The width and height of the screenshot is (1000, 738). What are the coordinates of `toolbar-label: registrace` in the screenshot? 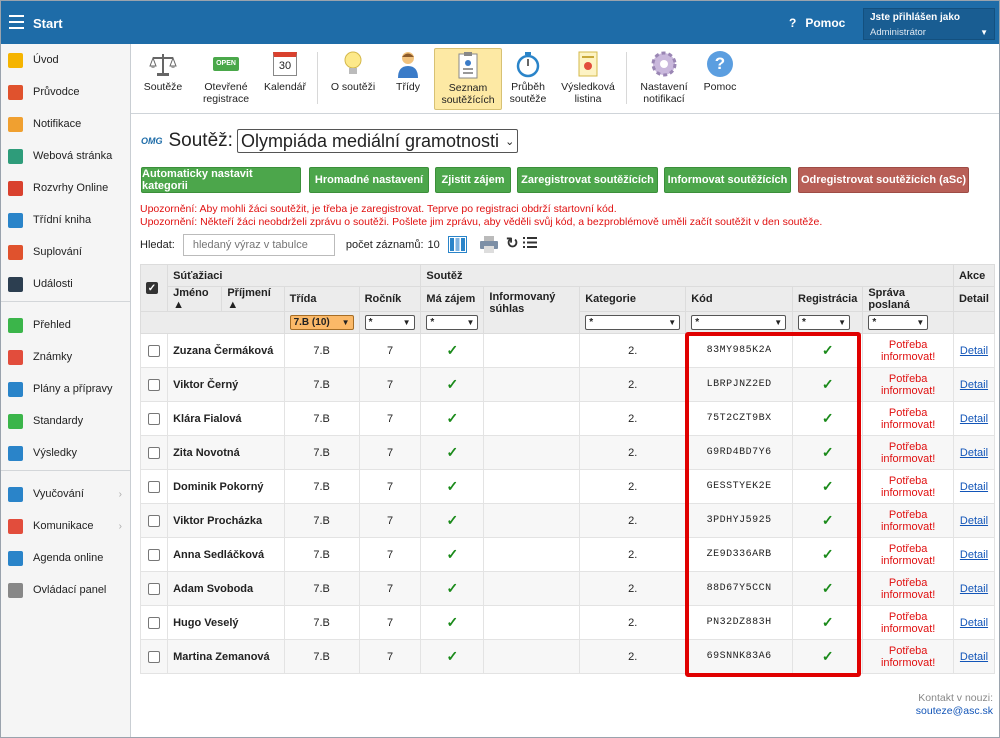 It's located at (226, 99).